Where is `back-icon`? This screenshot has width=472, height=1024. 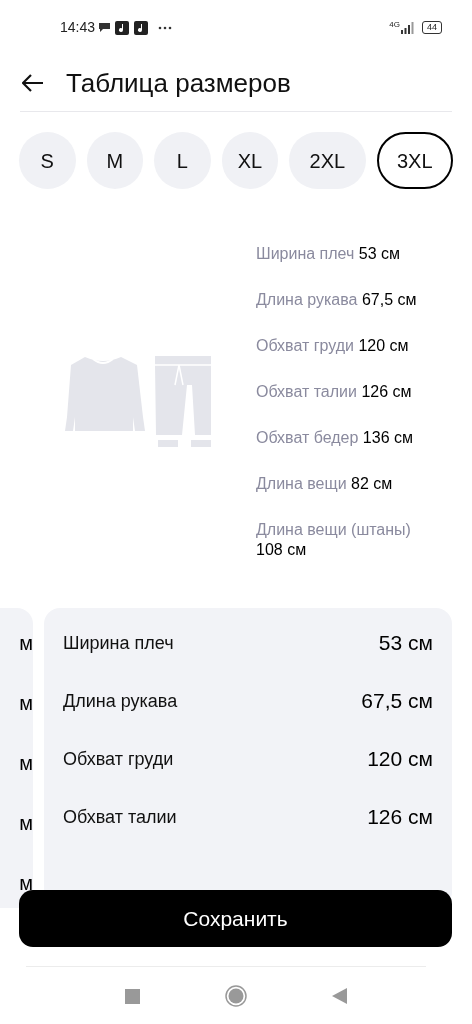
back-icon is located at coordinates (339, 996).